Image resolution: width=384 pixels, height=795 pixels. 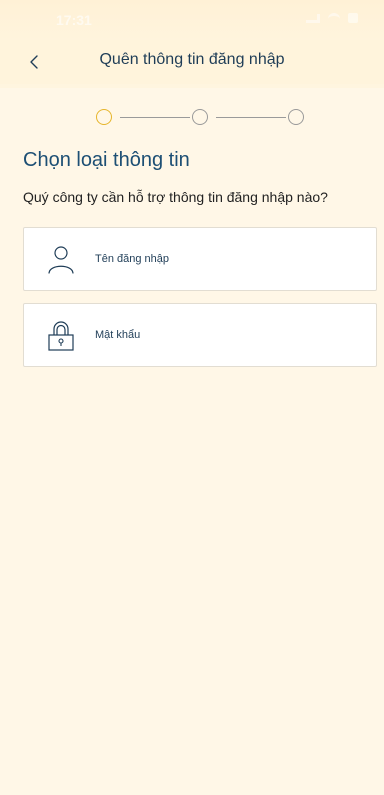 I want to click on lock-icon, so click(x=61, y=336).